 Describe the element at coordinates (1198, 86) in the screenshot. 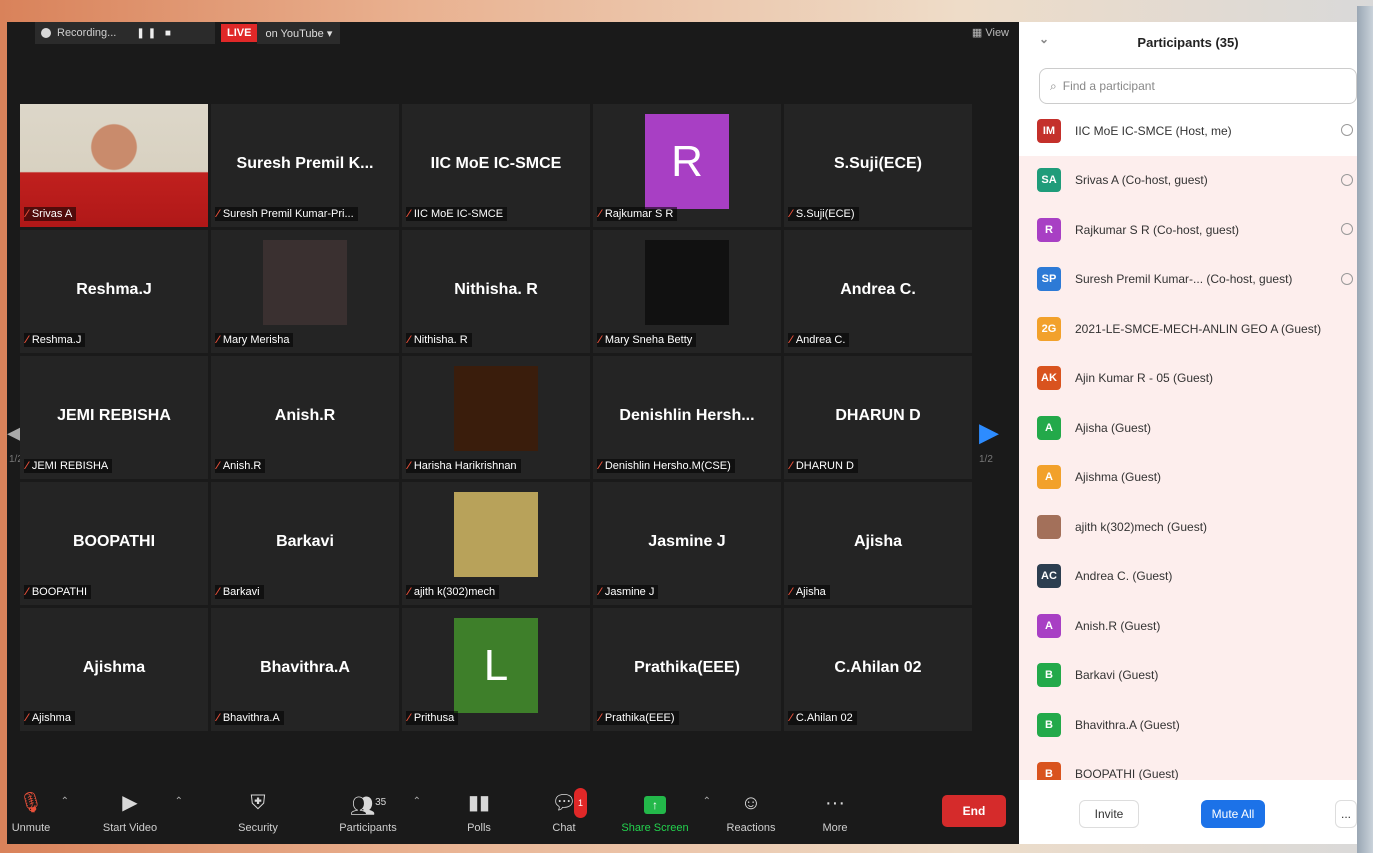

I see `participant-search-input: ⌕ Find a participant` at that location.